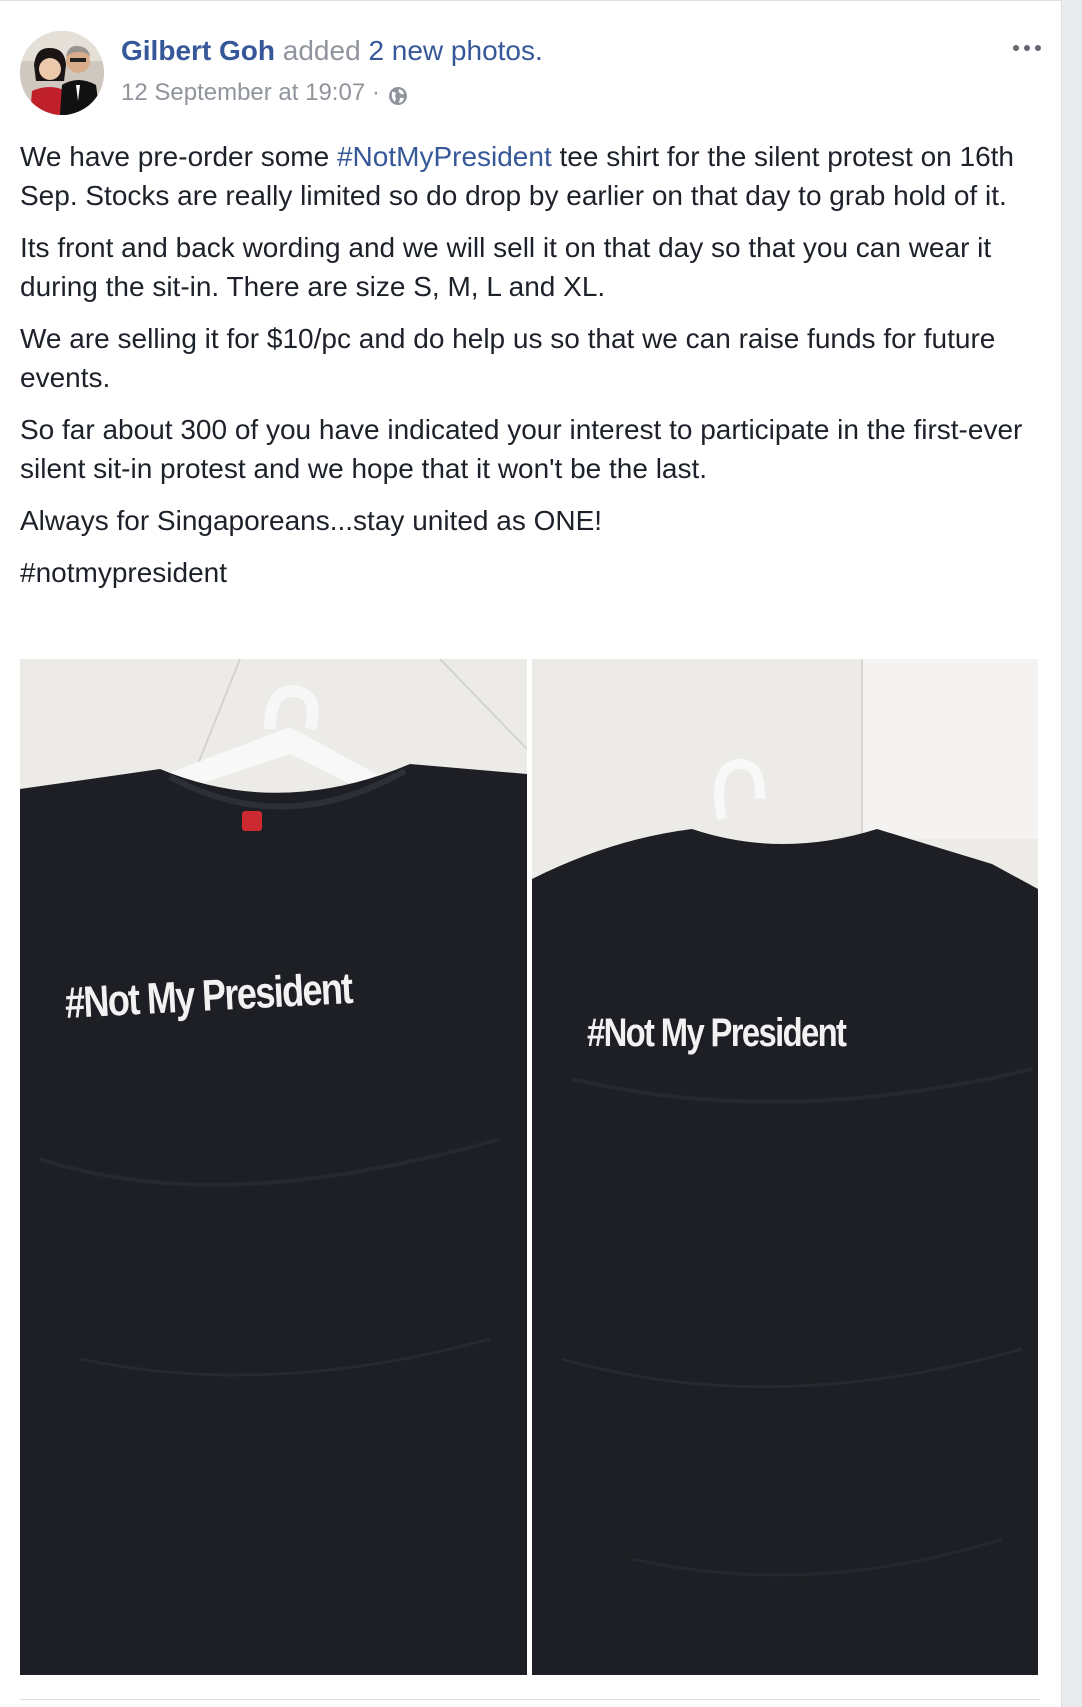  Describe the element at coordinates (124, 572) in the screenshot. I see `paragraph-6: #notmypresident` at that location.